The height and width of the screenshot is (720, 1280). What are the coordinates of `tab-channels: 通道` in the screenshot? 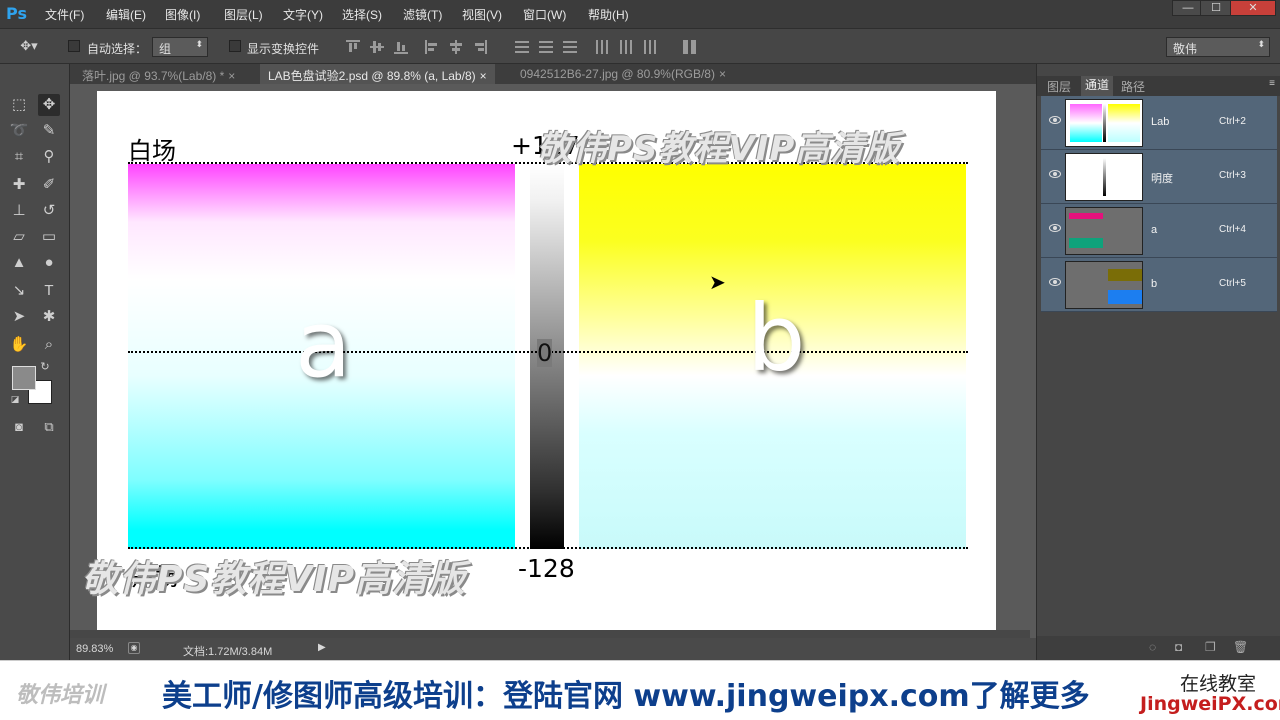 It's located at (1097, 86).